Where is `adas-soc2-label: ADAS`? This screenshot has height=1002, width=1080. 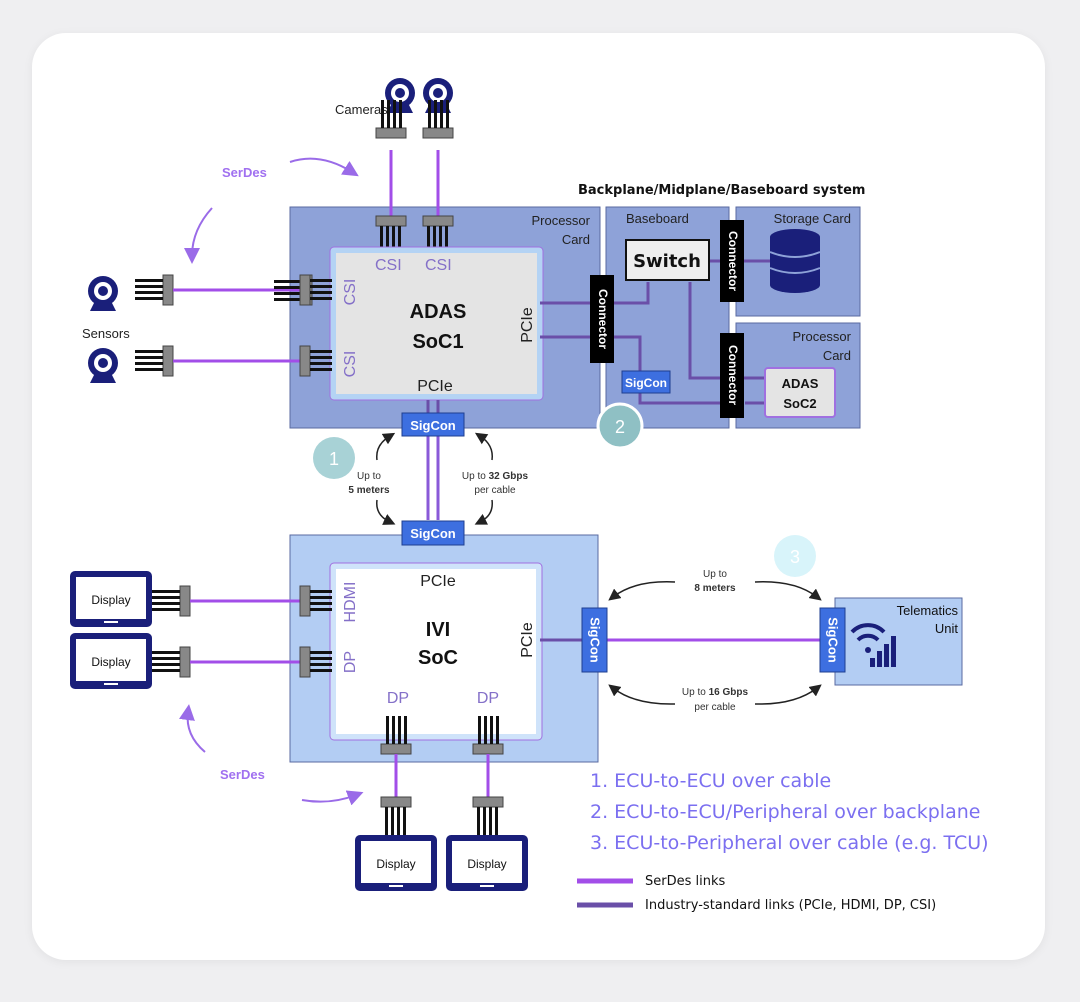 adas-soc2-label: ADAS is located at coordinates (800, 383).